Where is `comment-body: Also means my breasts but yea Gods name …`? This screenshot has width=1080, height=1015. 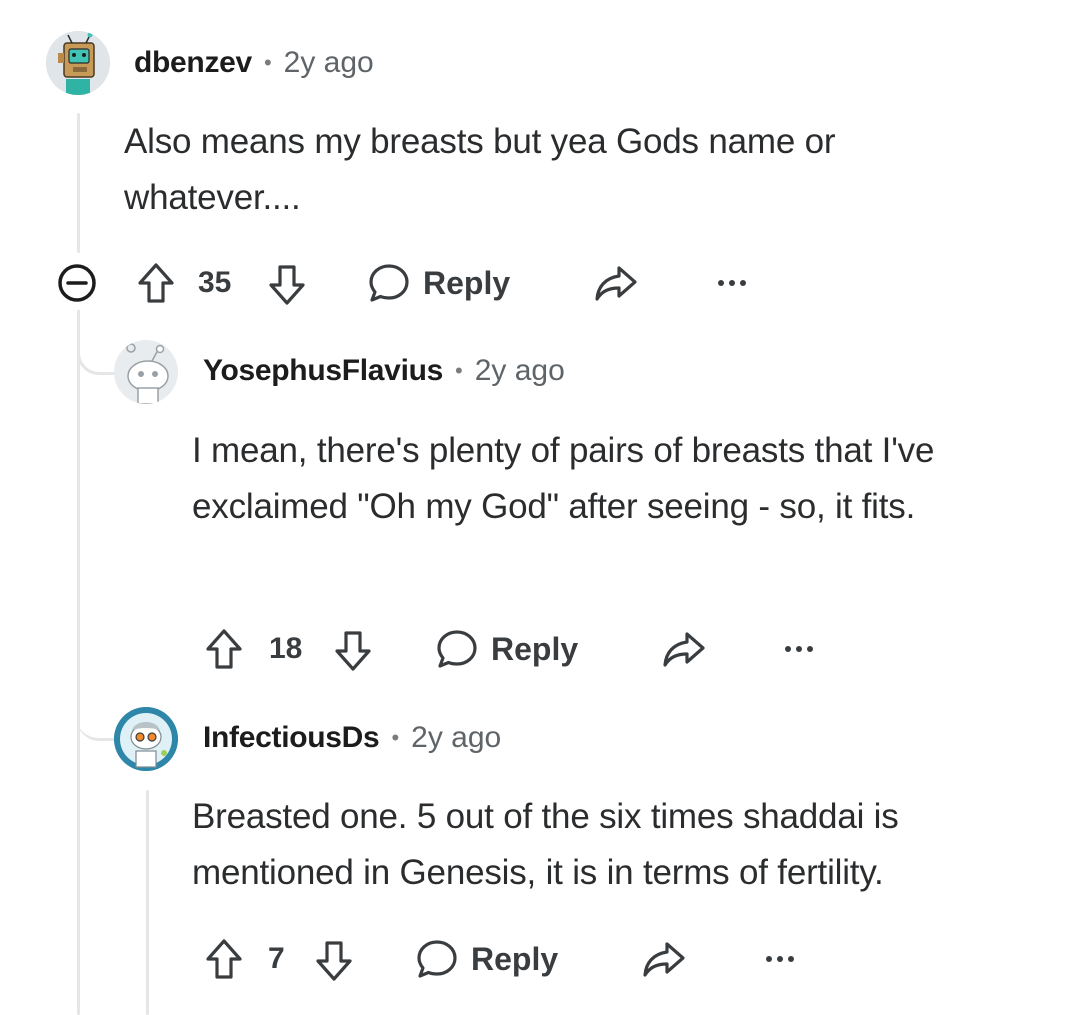 comment-body: Also means my breasts but yea Gods name … is located at coordinates (480, 169).